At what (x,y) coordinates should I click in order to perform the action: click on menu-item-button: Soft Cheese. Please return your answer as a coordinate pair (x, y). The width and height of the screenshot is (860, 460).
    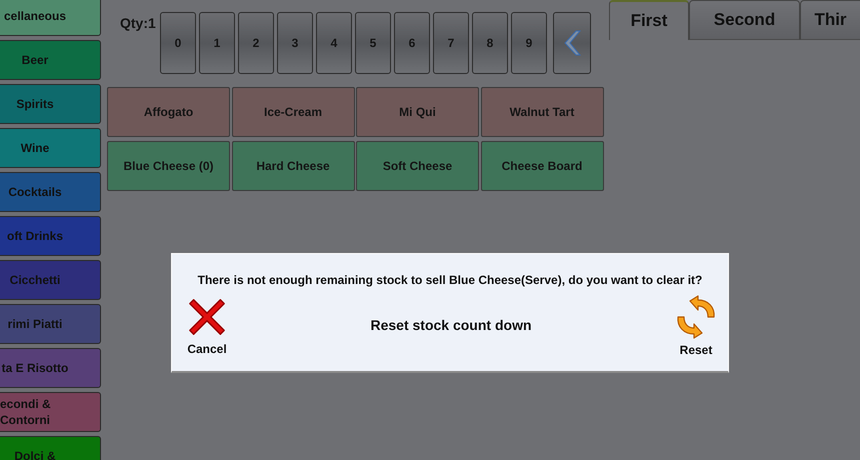
    Looking at the image, I should click on (417, 166).